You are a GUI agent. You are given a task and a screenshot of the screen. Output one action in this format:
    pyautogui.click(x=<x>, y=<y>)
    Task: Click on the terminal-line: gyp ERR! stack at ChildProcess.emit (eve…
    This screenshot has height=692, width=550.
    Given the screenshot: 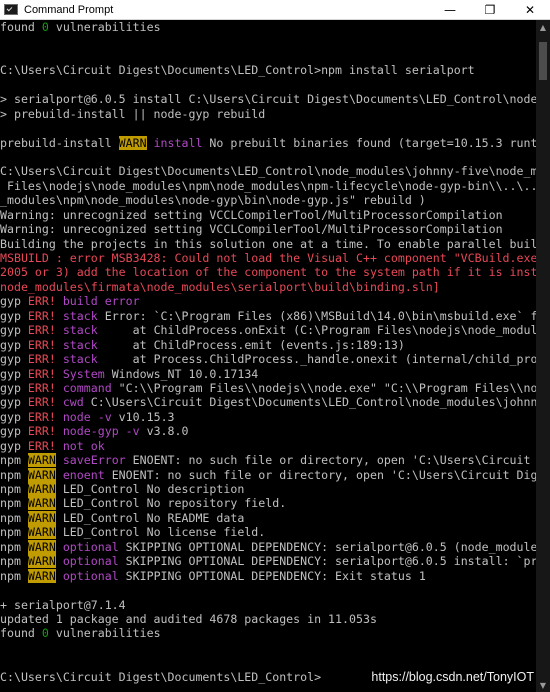 What is the action you would take?
    pyautogui.click(x=268, y=345)
    